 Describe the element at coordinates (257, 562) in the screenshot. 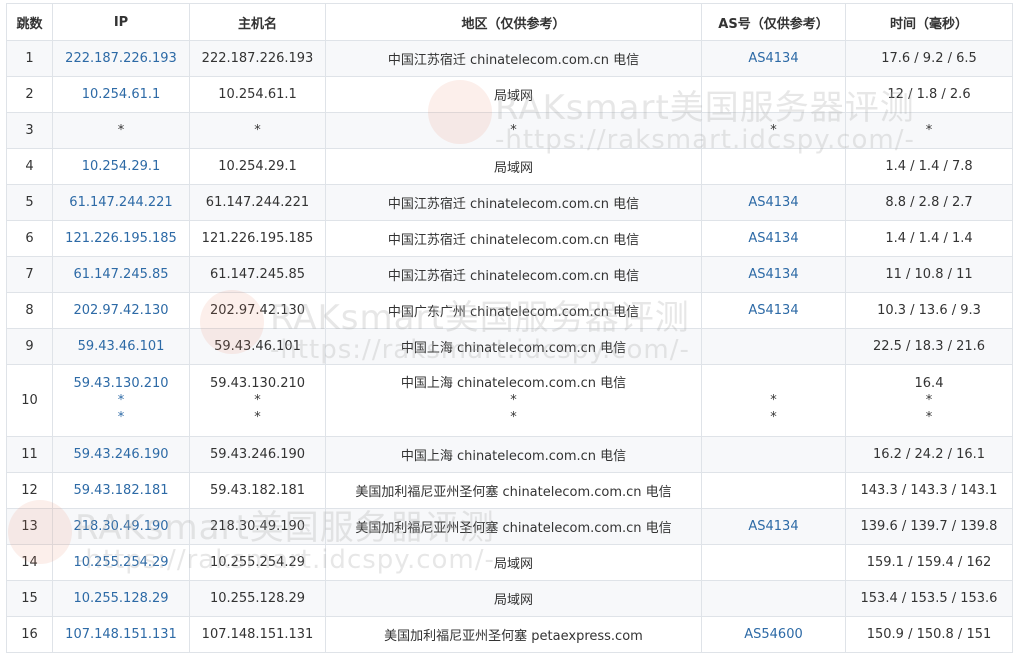

I see `cell-hostname: 10.255.254.29` at that location.